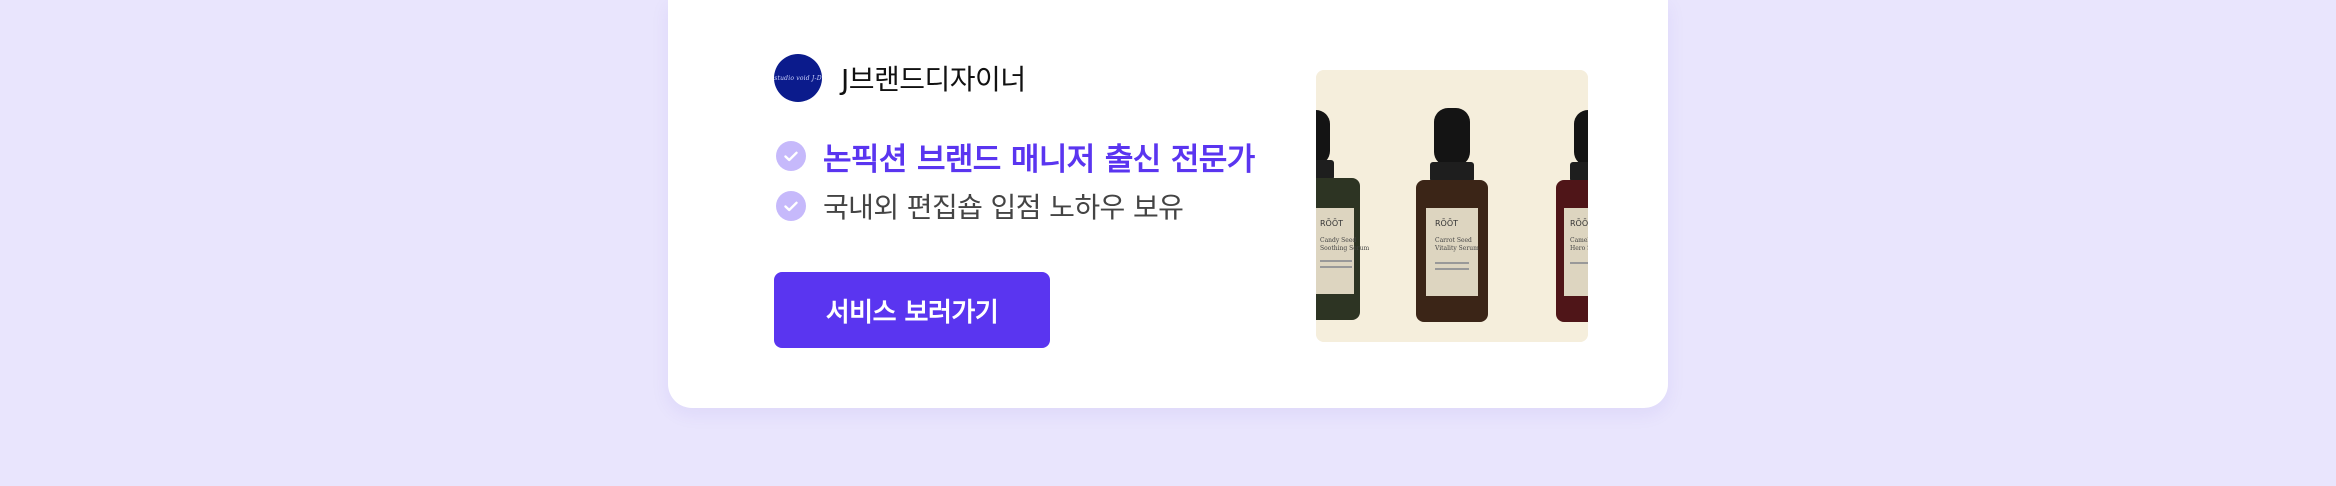 This screenshot has height=486, width=2336. What do you see at coordinates (1015, 181) in the screenshot?
I see `feature-list: 논픽션 브랜드 매니저 출신 전문가 국내외 편집숍 입점 노하우 보유` at bounding box center [1015, 181].